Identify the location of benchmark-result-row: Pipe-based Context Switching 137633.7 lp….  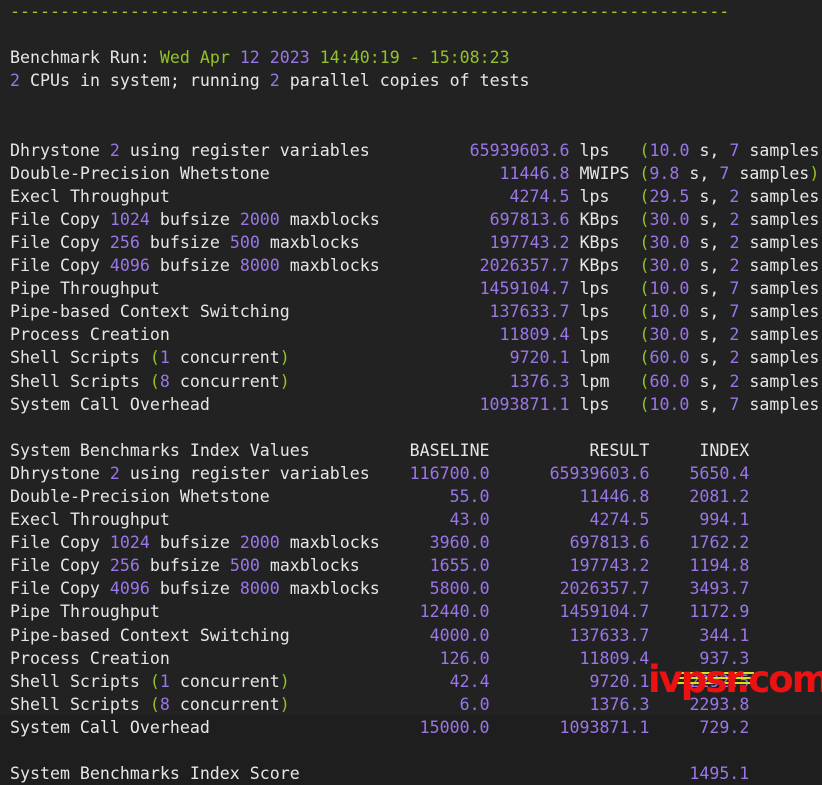
(416, 312).